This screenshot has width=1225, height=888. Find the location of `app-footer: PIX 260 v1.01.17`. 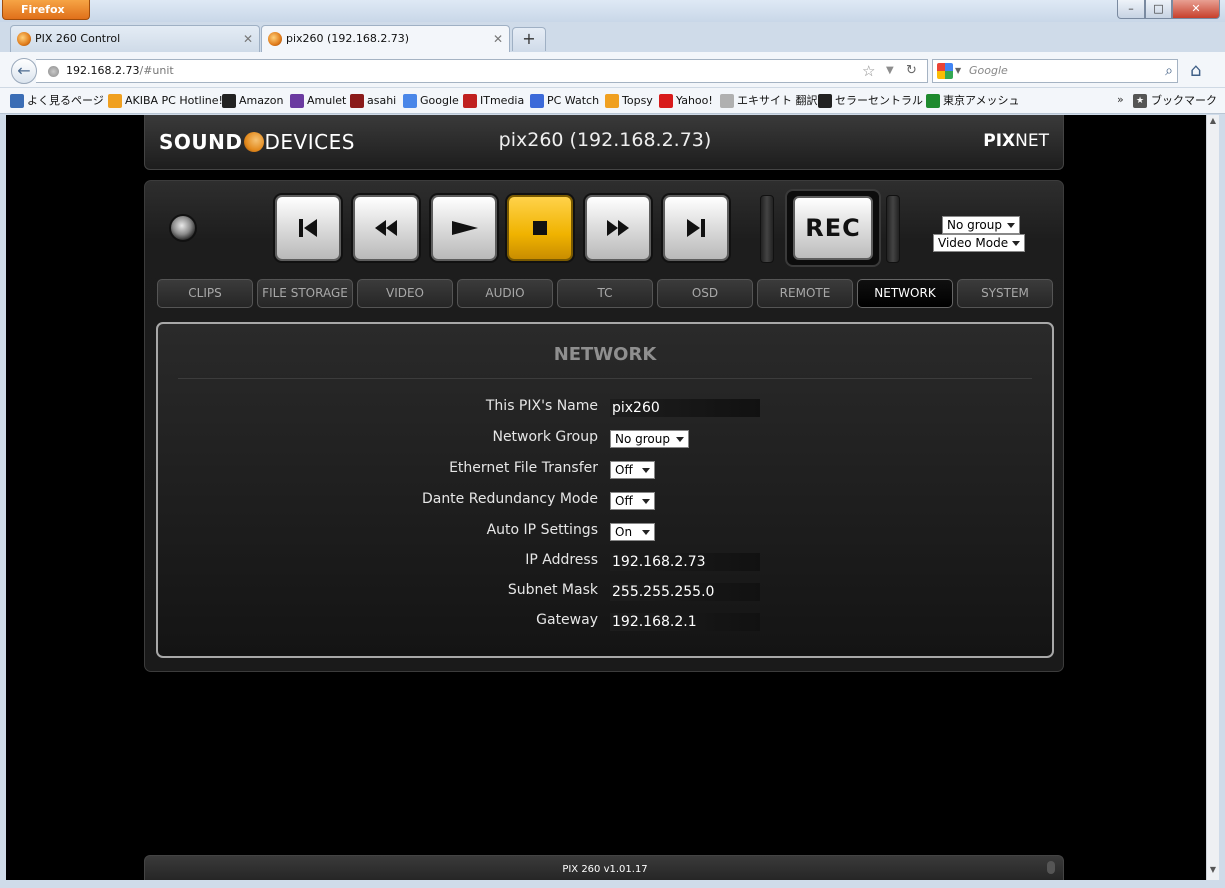

app-footer: PIX 260 v1.01.17 is located at coordinates (604, 867).